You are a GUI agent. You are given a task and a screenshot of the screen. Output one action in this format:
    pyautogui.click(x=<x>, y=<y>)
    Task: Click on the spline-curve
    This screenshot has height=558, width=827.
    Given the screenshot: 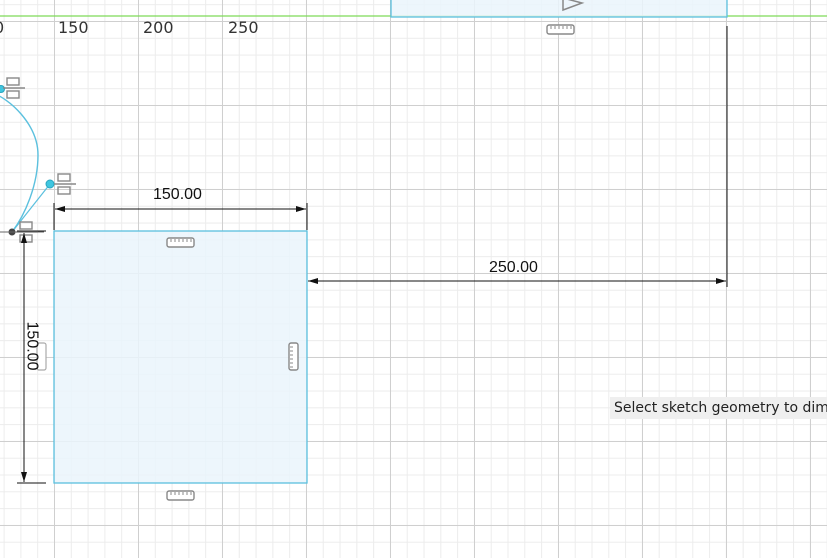 What is the action you would take?
    pyautogui.click(x=19, y=162)
    